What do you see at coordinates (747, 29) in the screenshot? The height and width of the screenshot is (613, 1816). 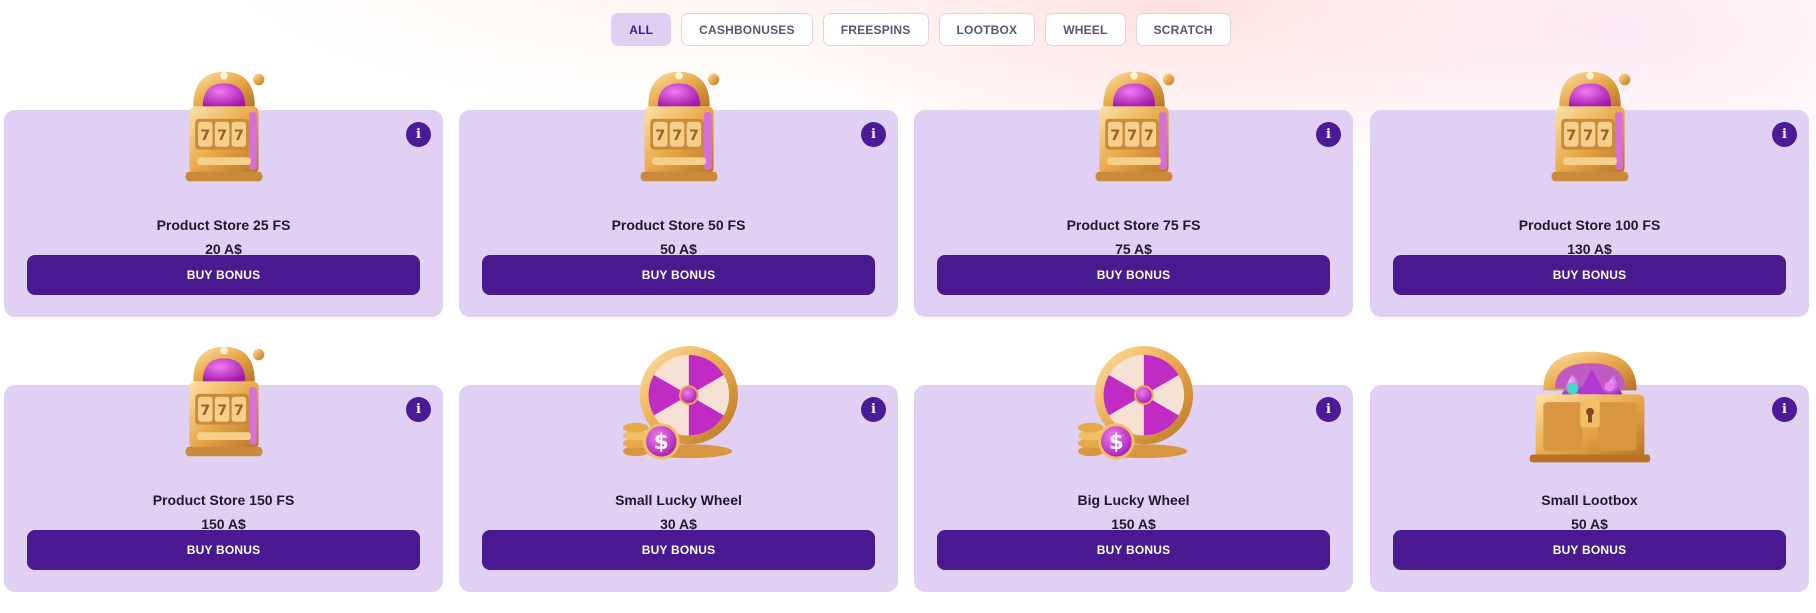 I see `filter-cashbonuses: CASHBONUSES` at bounding box center [747, 29].